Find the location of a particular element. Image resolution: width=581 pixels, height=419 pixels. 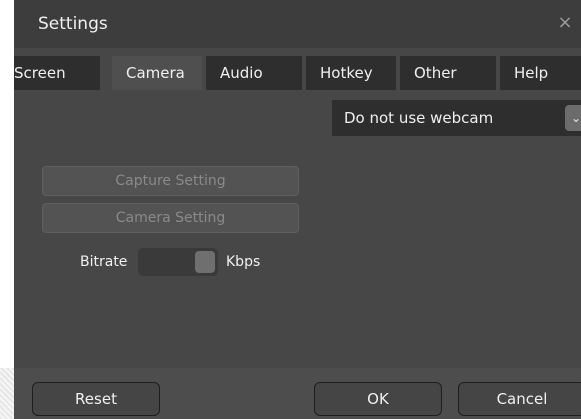

button-bar: Reset OK Cancel is located at coordinates (297, 393).